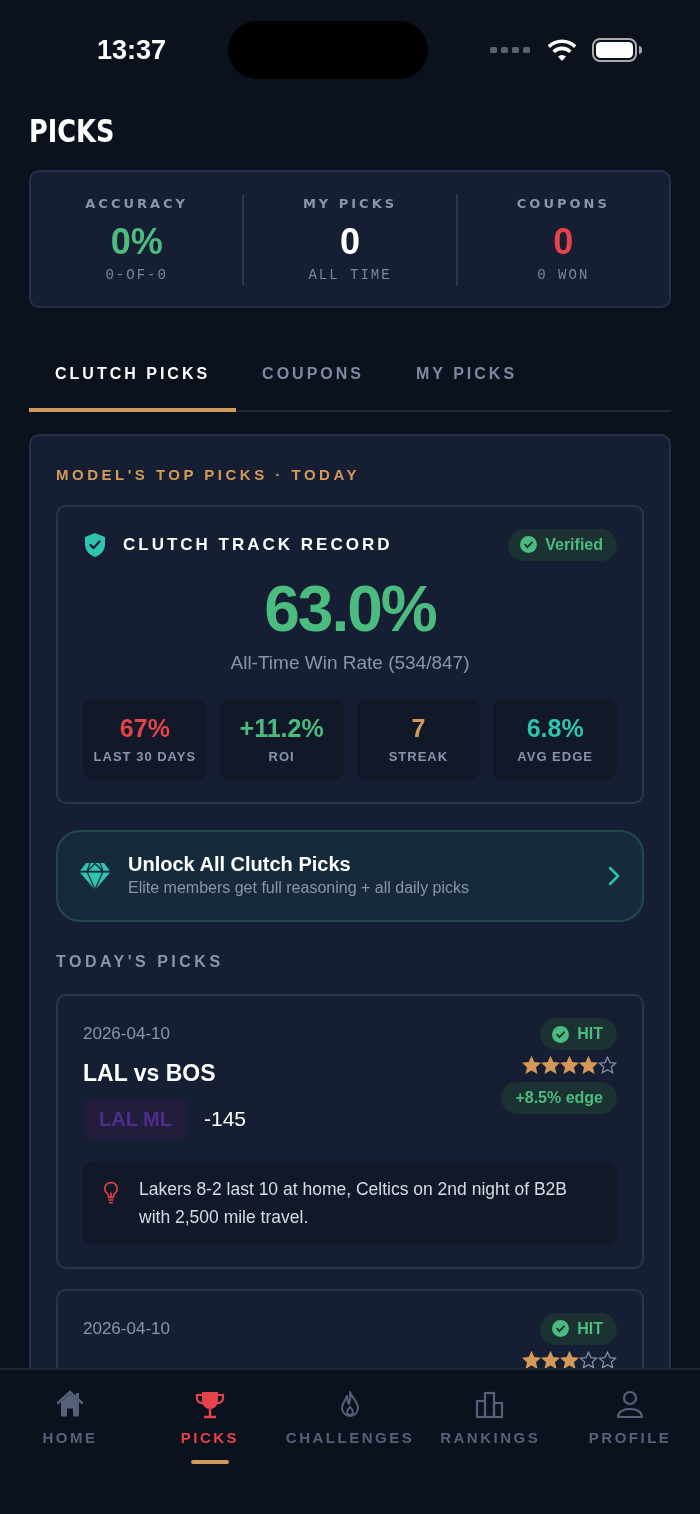 Image resolution: width=700 pixels, height=1514 pixels. I want to click on section-title: MODEL'S TOP PICKS · TODAY, so click(208, 475).